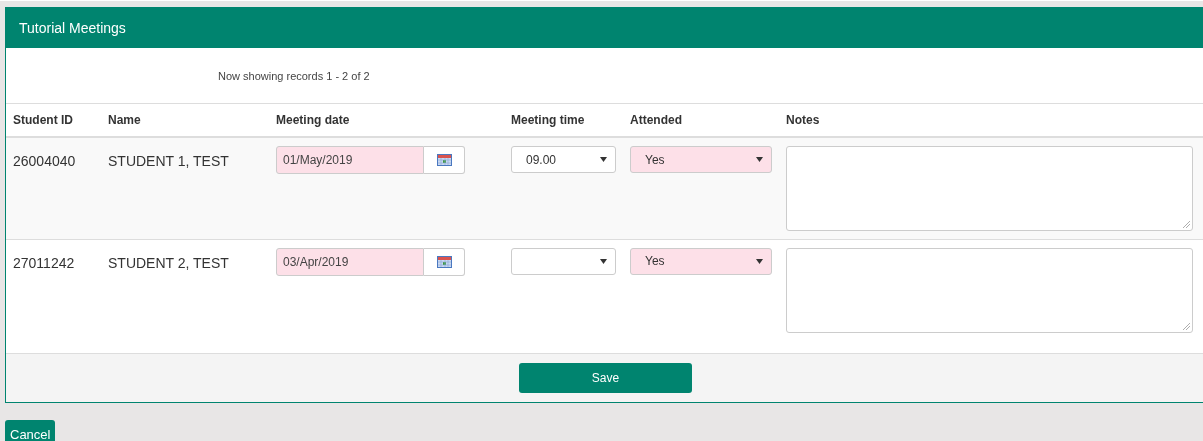 Image resolution: width=1203 pixels, height=441 pixels. What do you see at coordinates (124, 120) in the screenshot?
I see `column-header: Name` at bounding box center [124, 120].